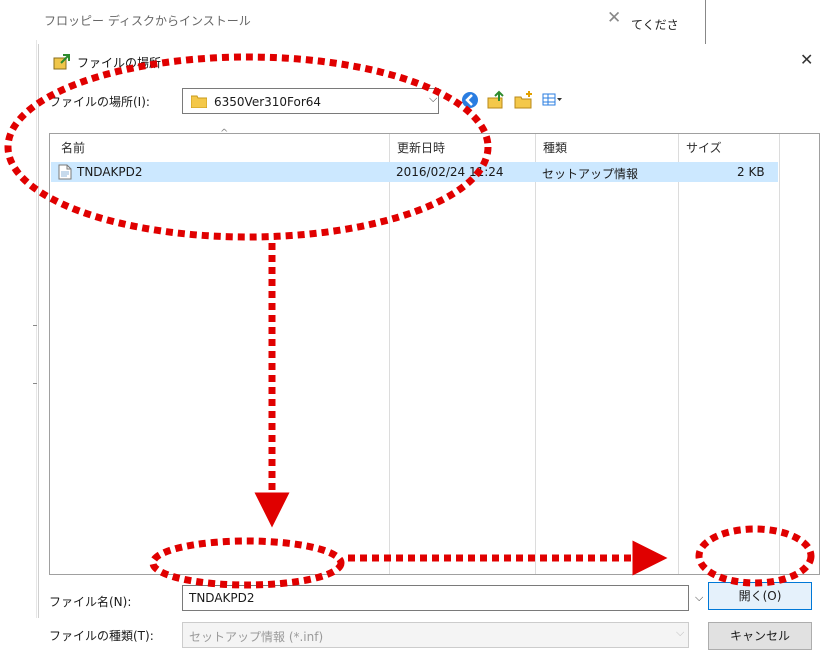  What do you see at coordinates (101, 636) in the screenshot?
I see `filetype-label: ファイルの種類(T):` at bounding box center [101, 636].